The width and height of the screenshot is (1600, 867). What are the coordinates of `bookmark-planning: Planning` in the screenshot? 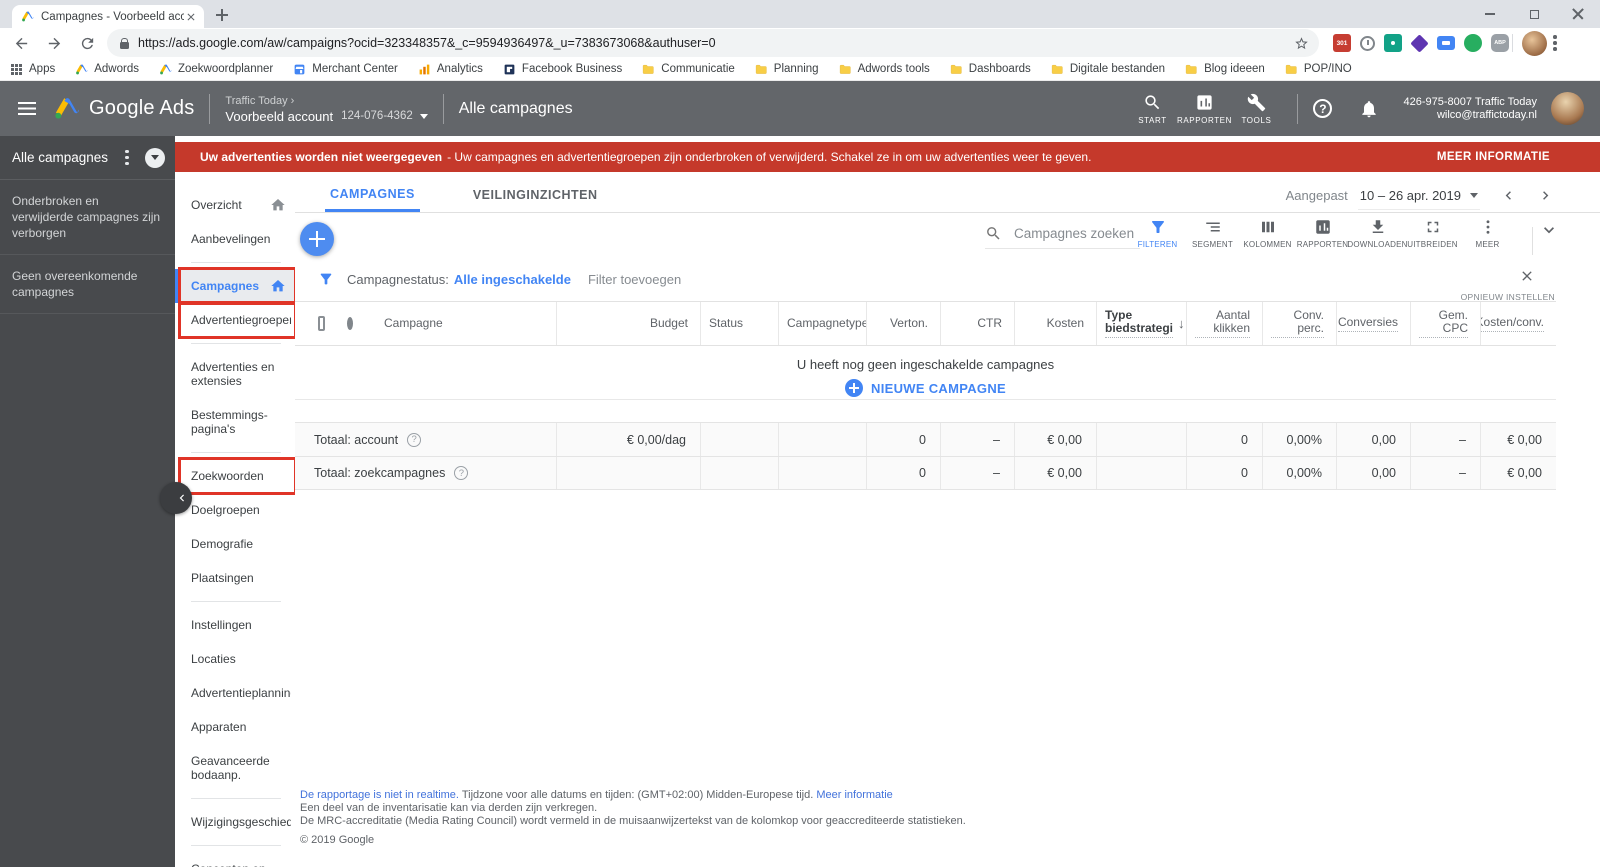 It's located at (787, 69).